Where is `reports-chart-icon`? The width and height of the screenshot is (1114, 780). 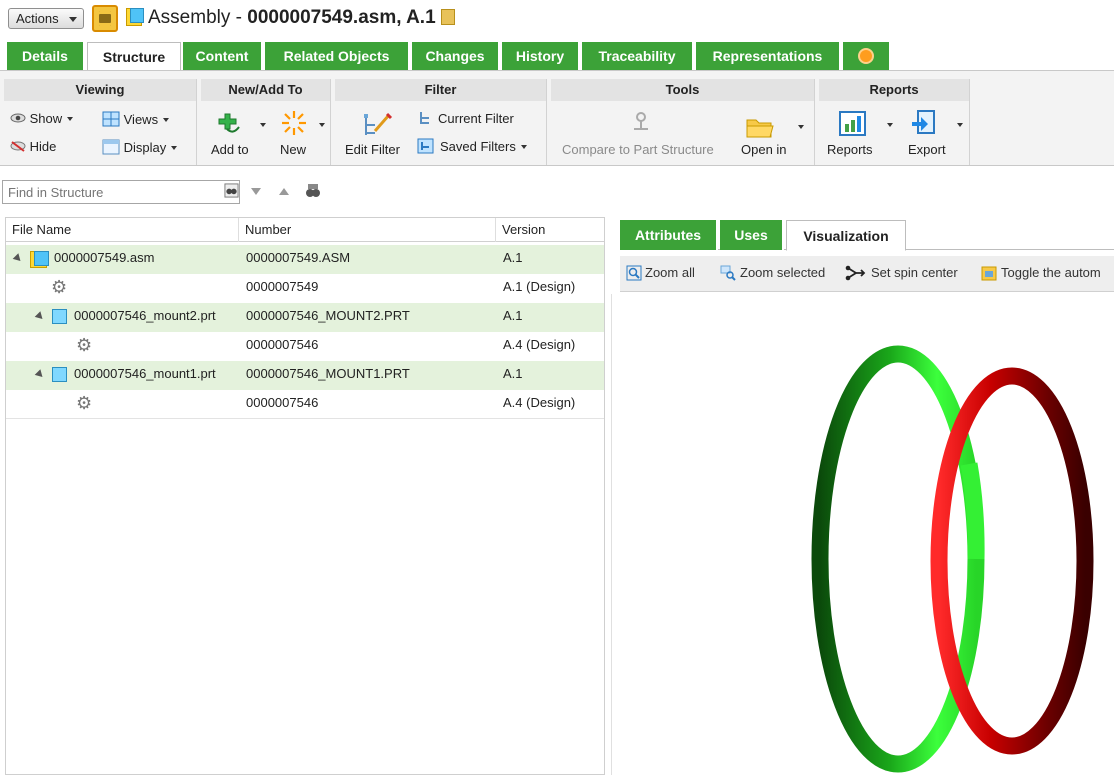 reports-chart-icon is located at coordinates (852, 123).